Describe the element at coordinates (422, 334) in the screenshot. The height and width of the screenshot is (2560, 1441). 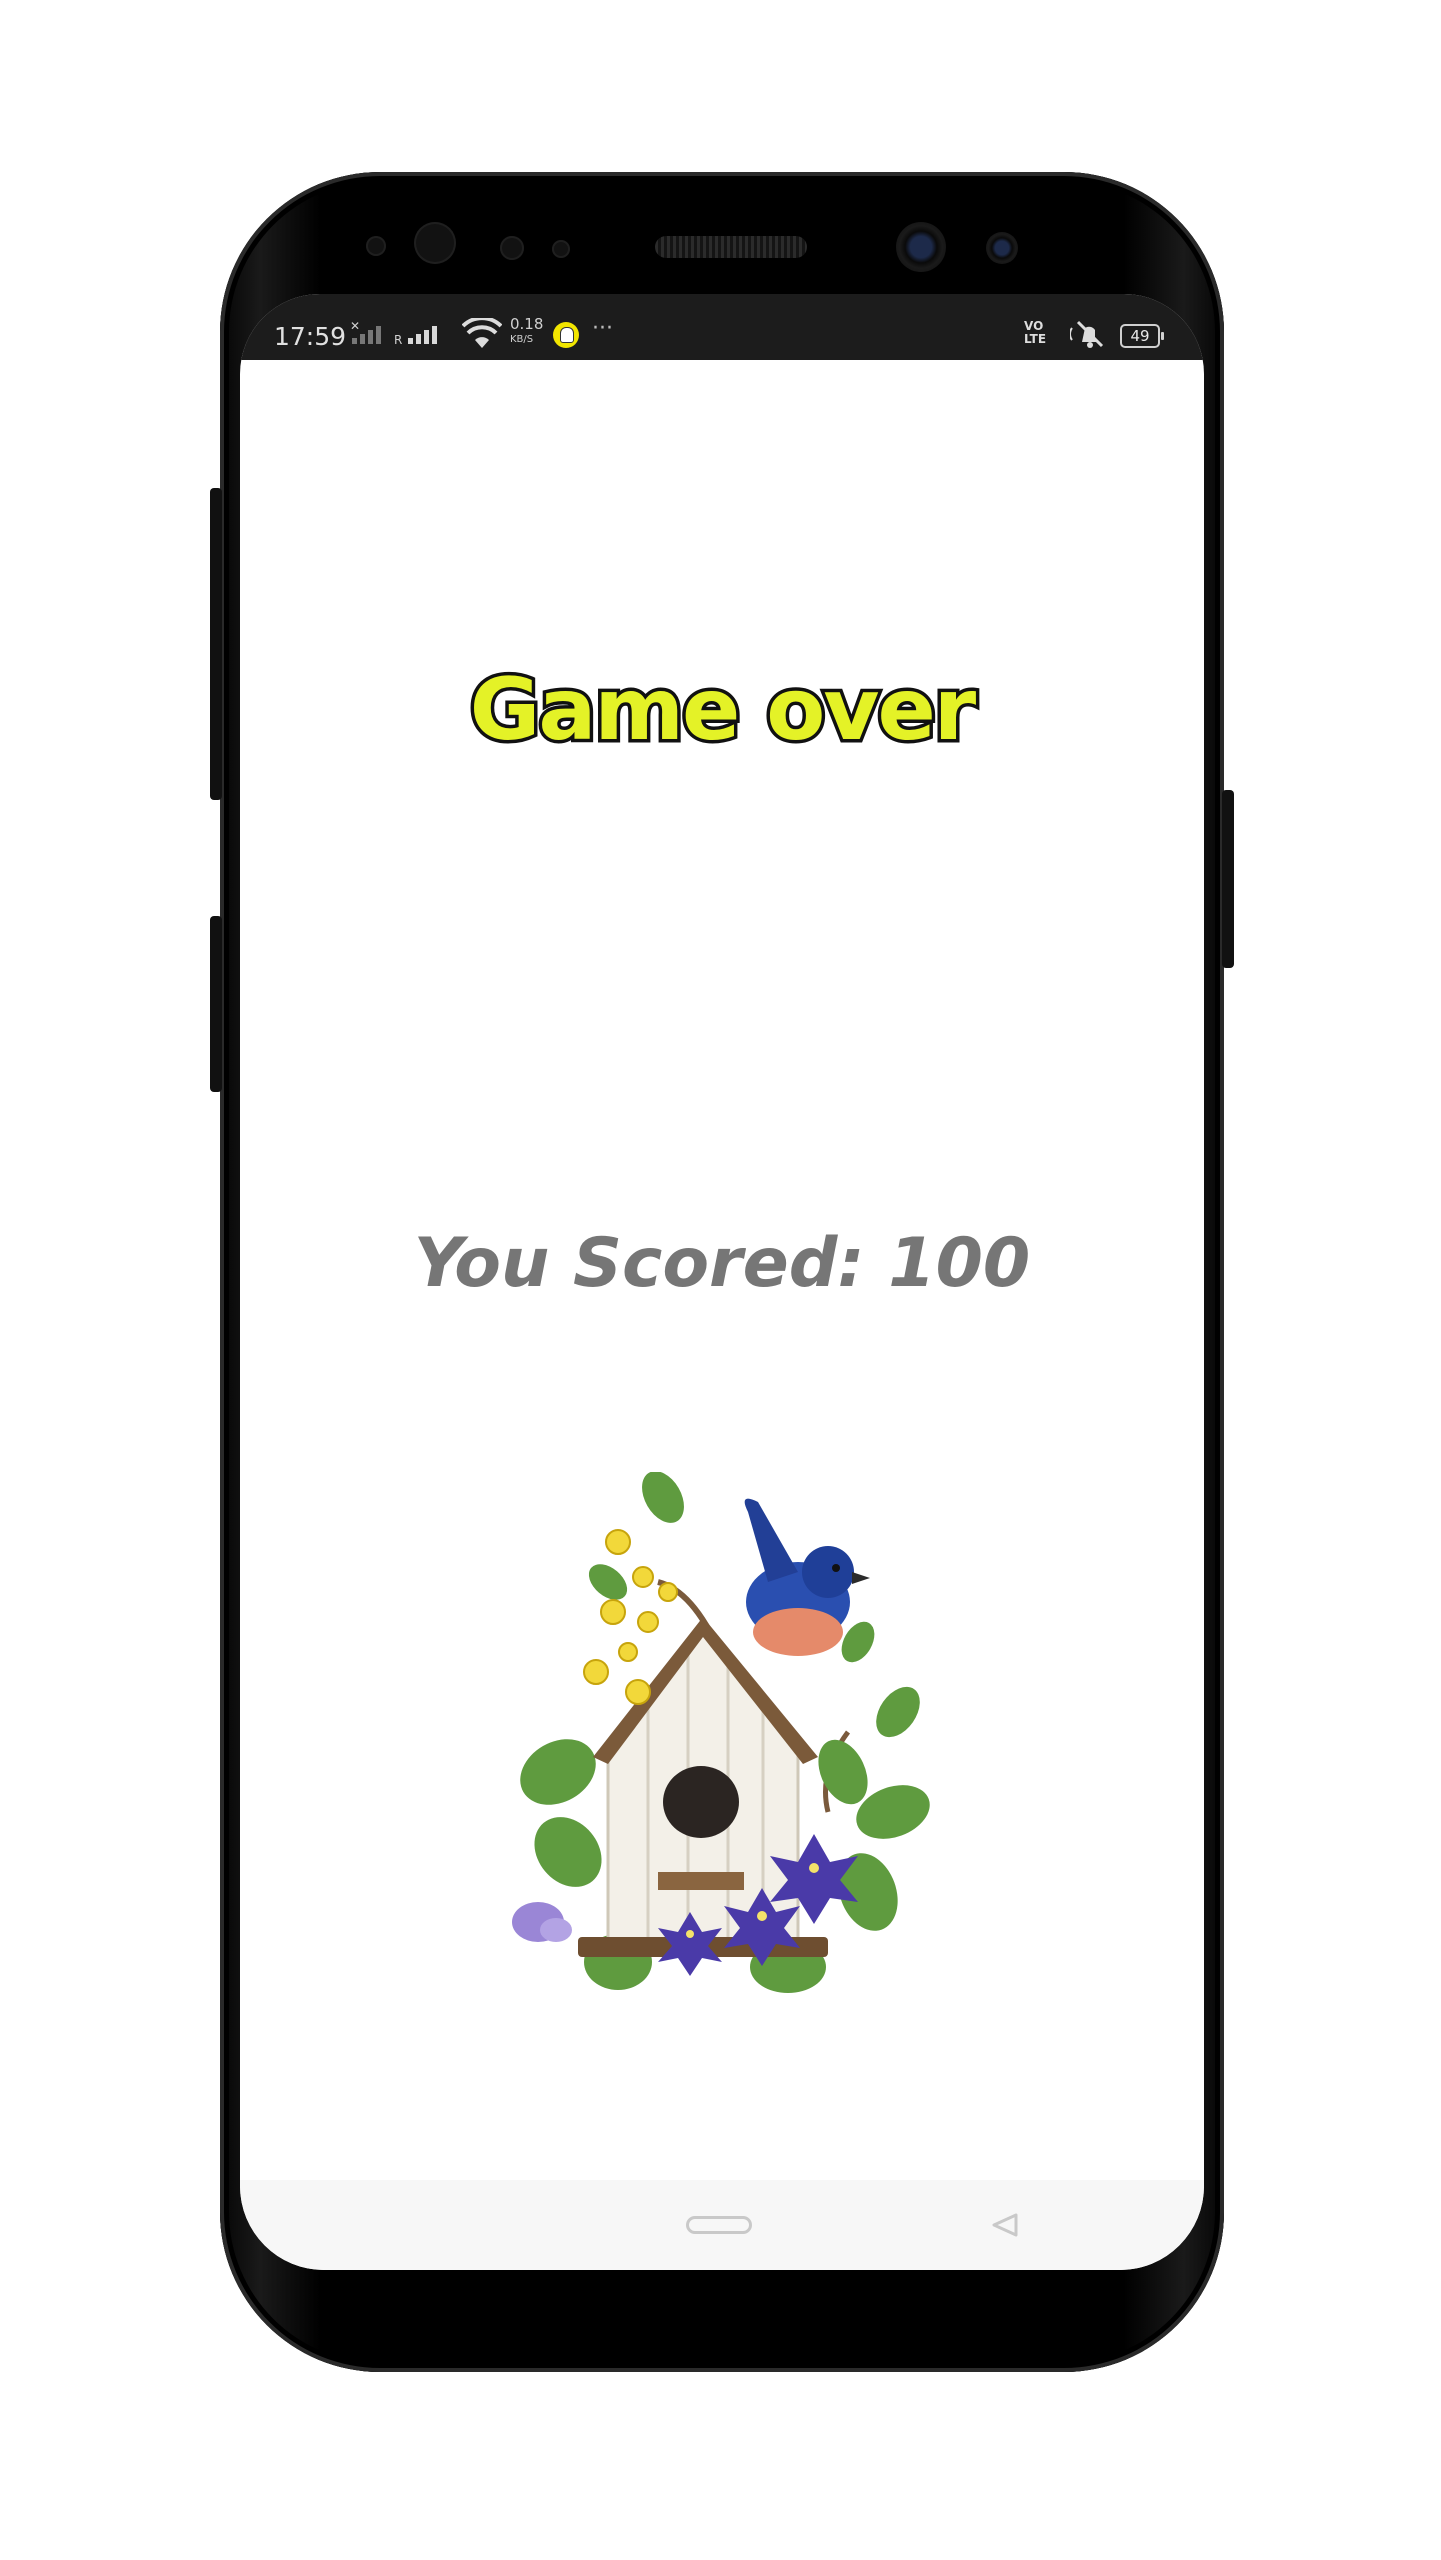
I see `sim2-signal-icon` at that location.